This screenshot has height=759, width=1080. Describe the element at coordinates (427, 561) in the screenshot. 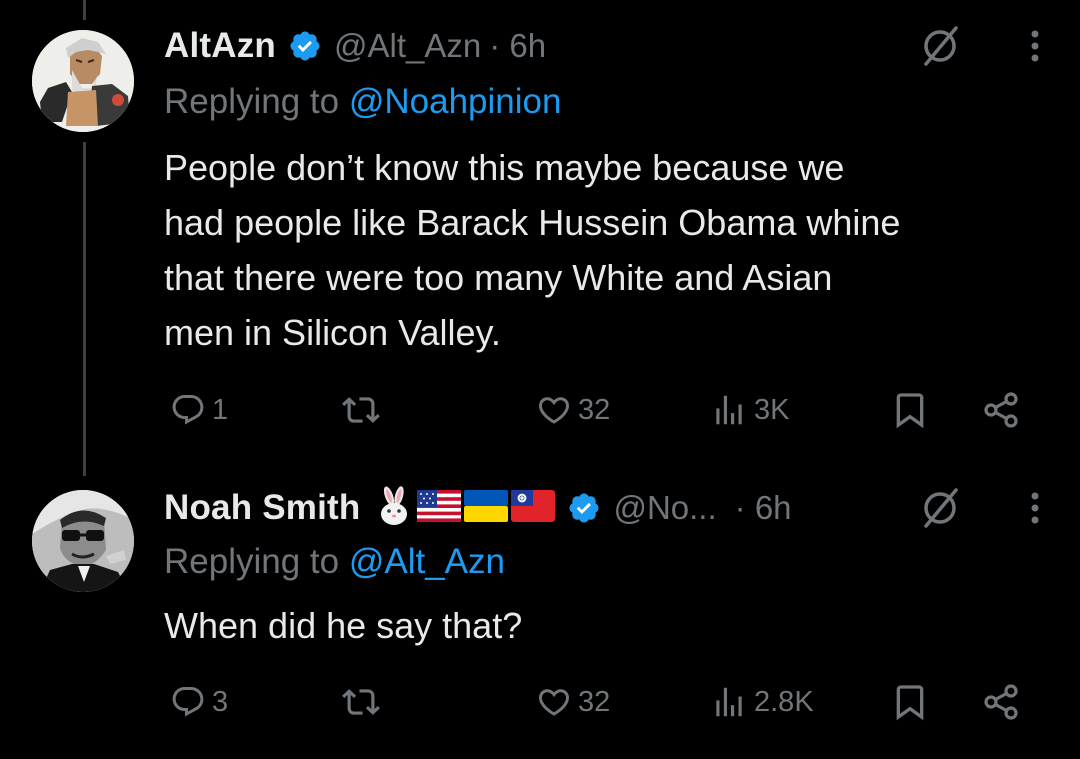

I see `replying-to-mention: @Alt_Azn` at that location.